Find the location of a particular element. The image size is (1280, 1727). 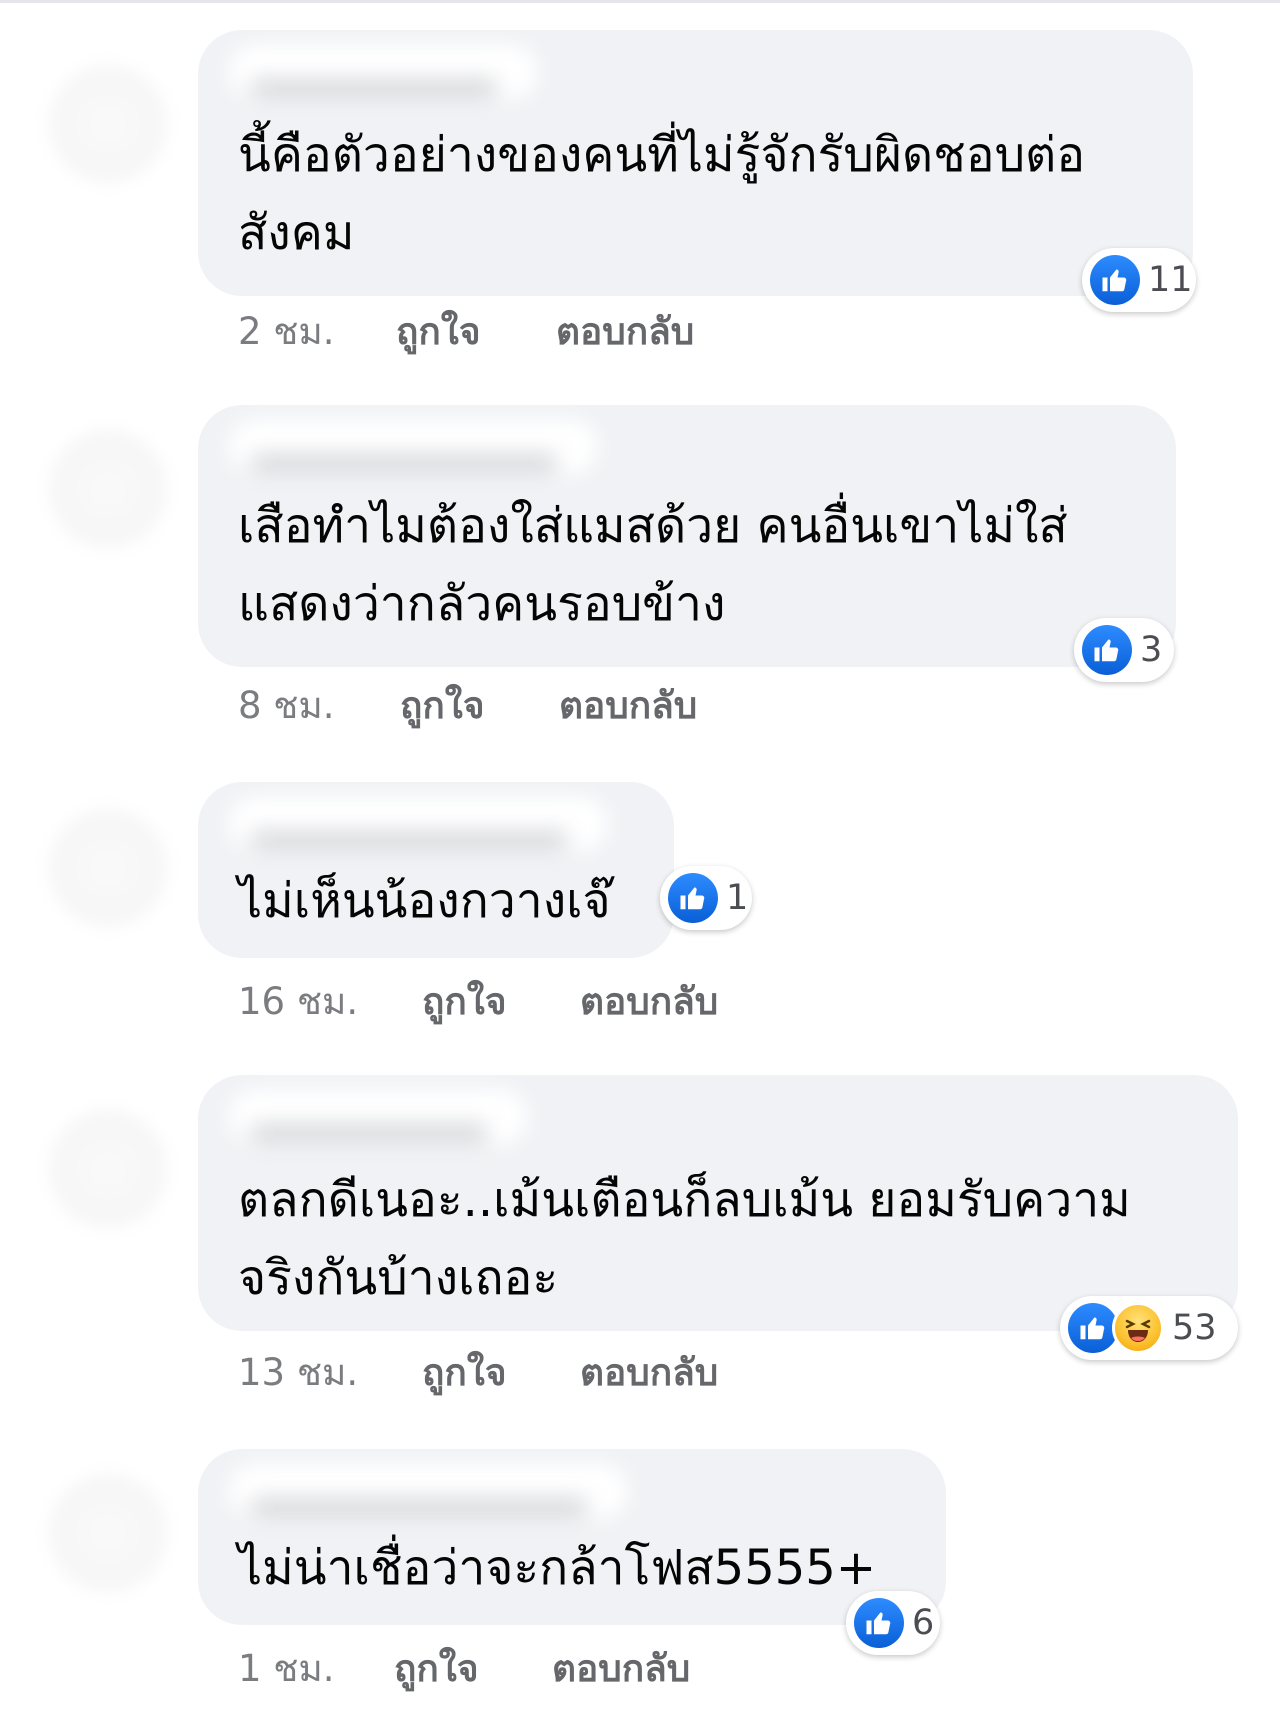

comment-timestamp: 13 ชม. is located at coordinates (298, 1372).